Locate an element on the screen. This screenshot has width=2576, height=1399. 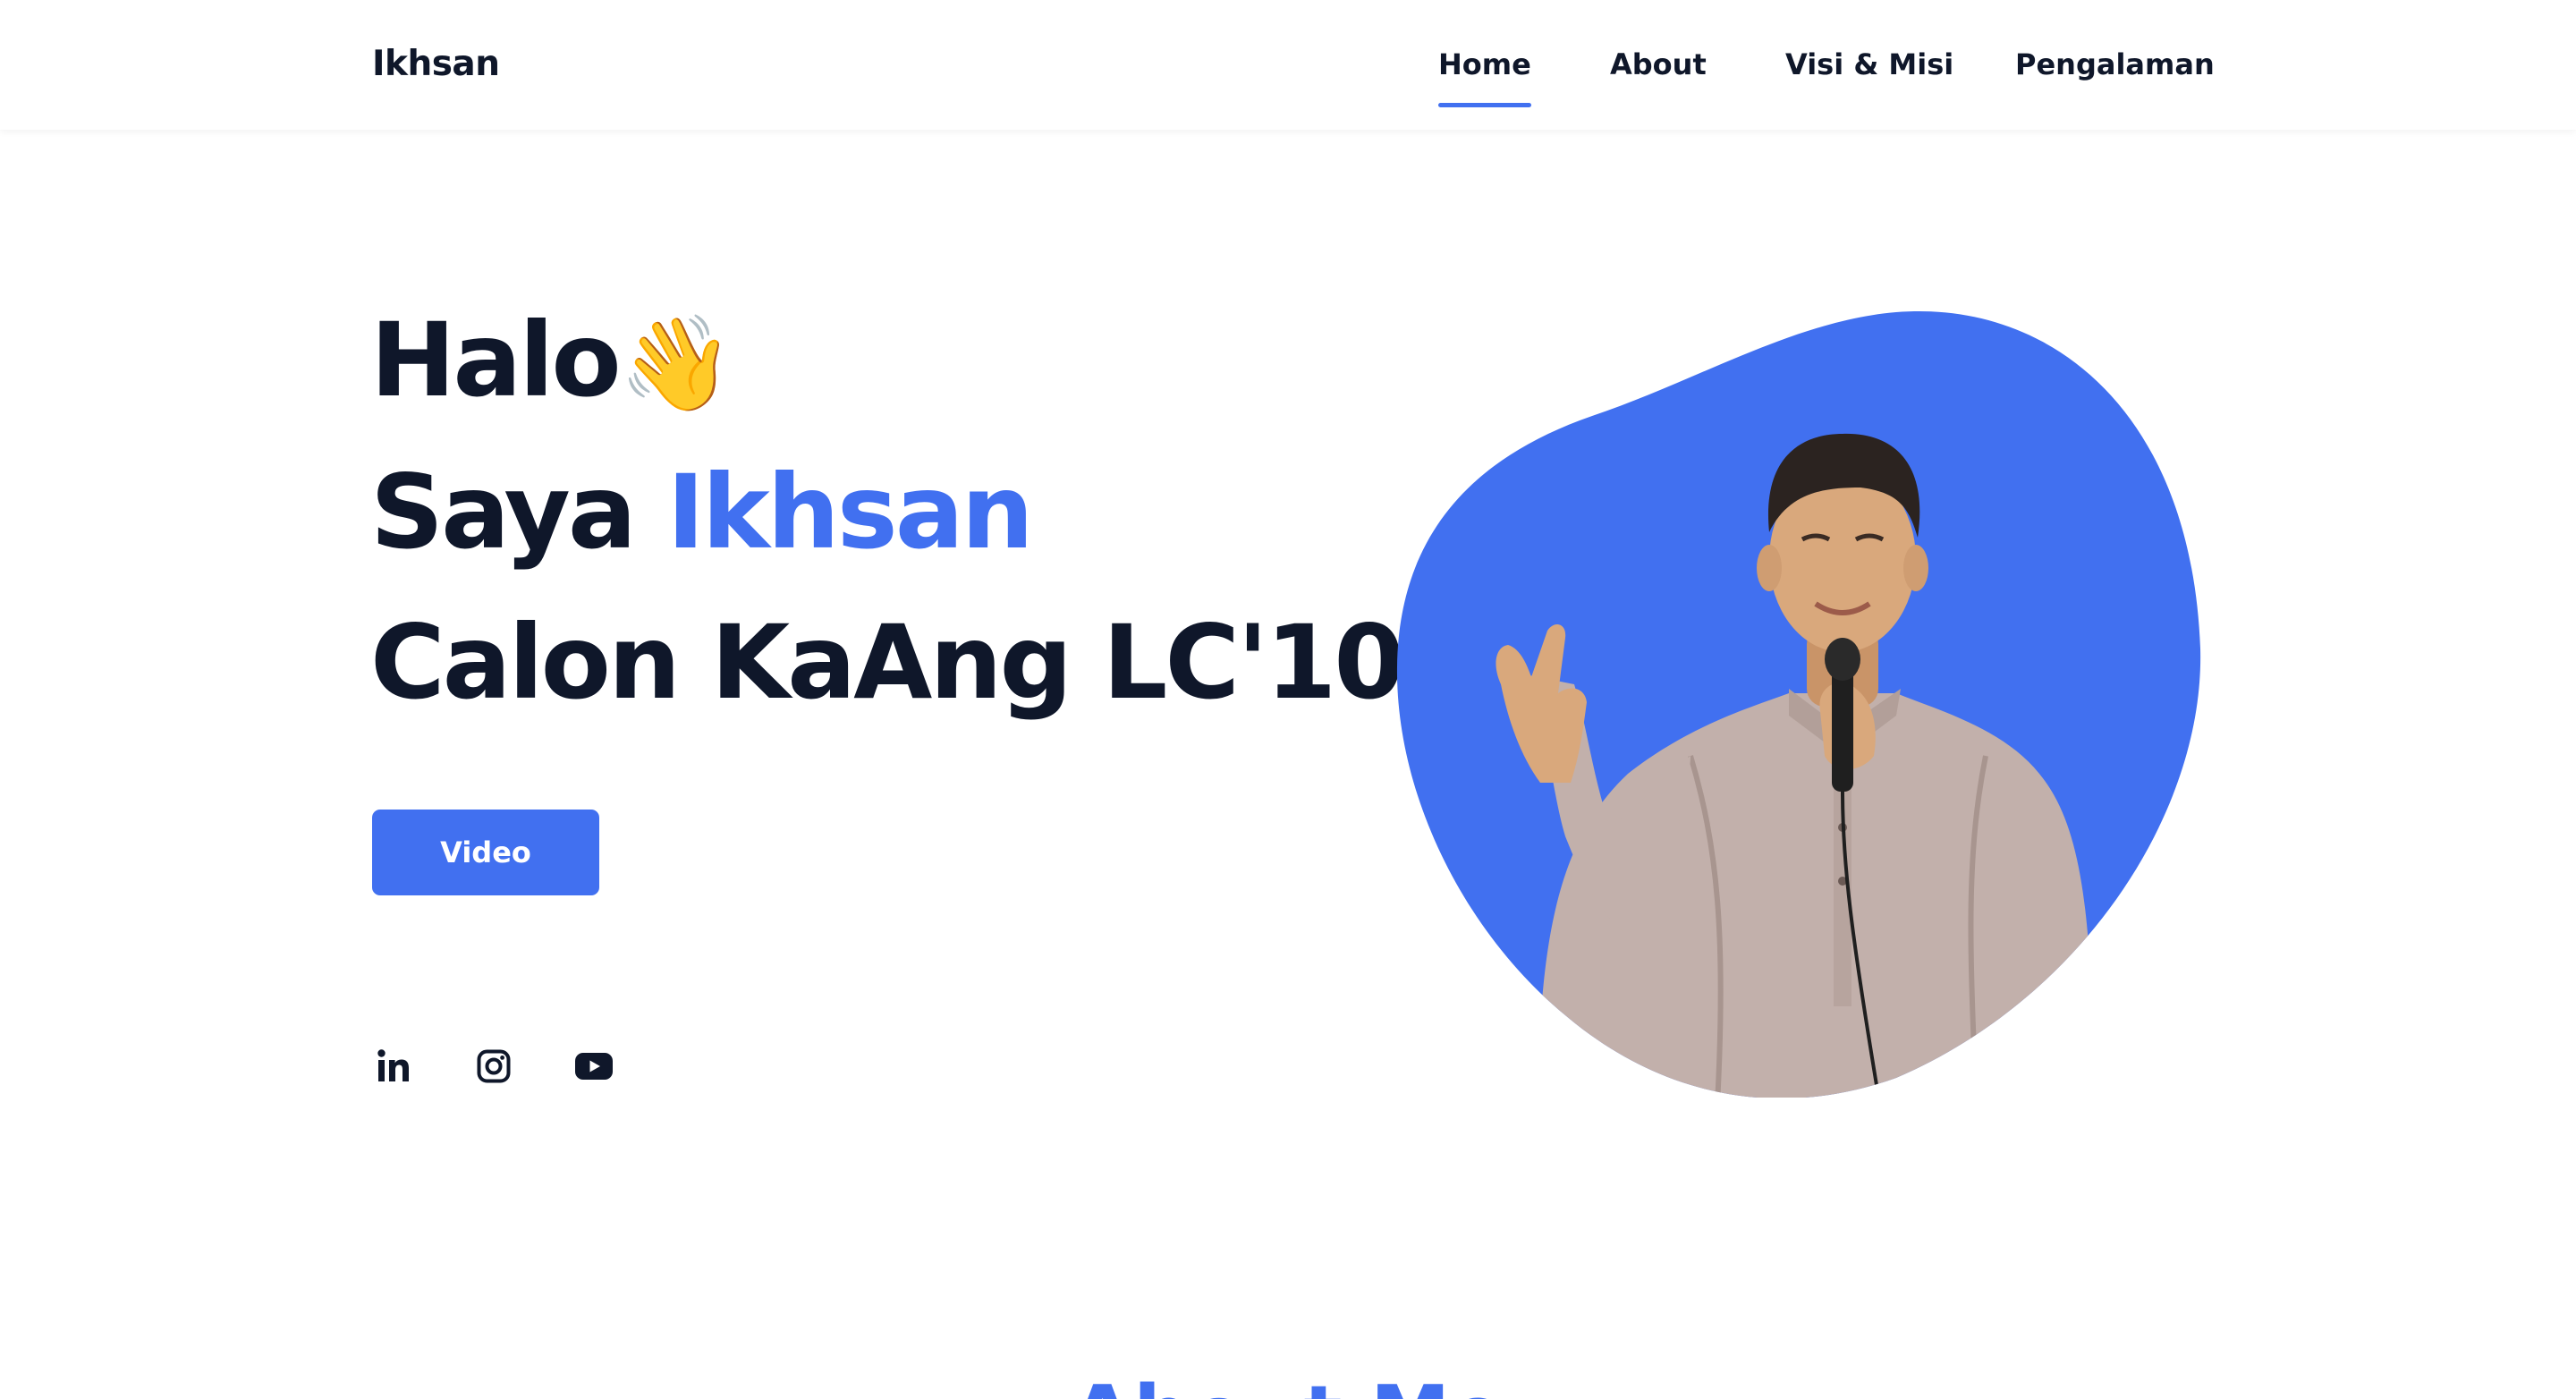
hero-tagline: Calon KaAng LC'10 is located at coordinates (887, 662).